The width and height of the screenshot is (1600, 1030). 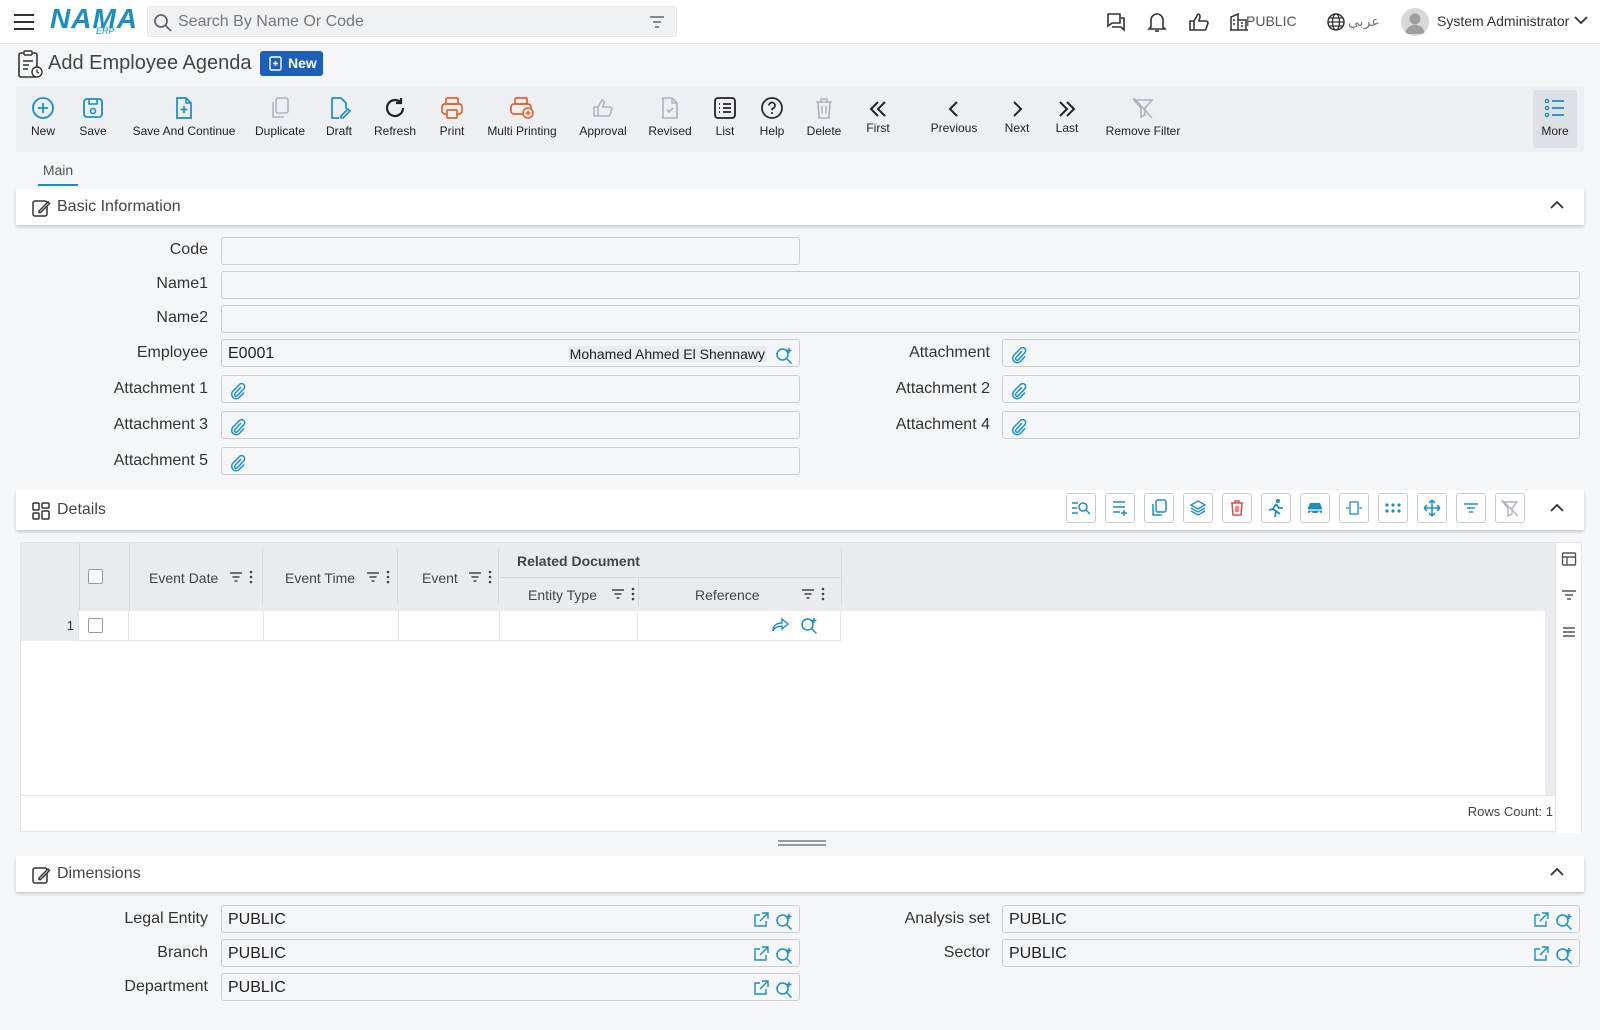 What do you see at coordinates (900, 319) in the screenshot?
I see `name2-field` at bounding box center [900, 319].